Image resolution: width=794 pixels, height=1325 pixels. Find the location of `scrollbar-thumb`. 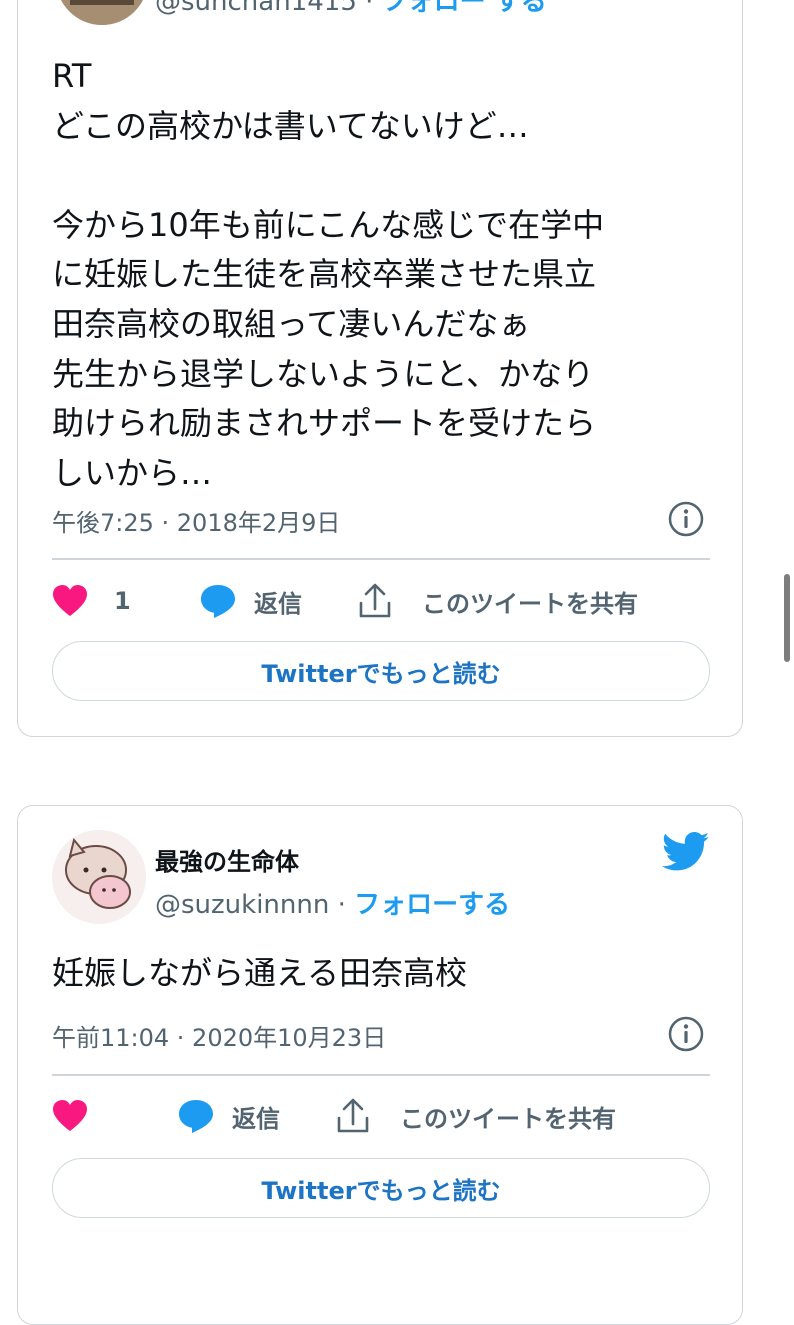

scrollbar-thumb is located at coordinates (787, 618).